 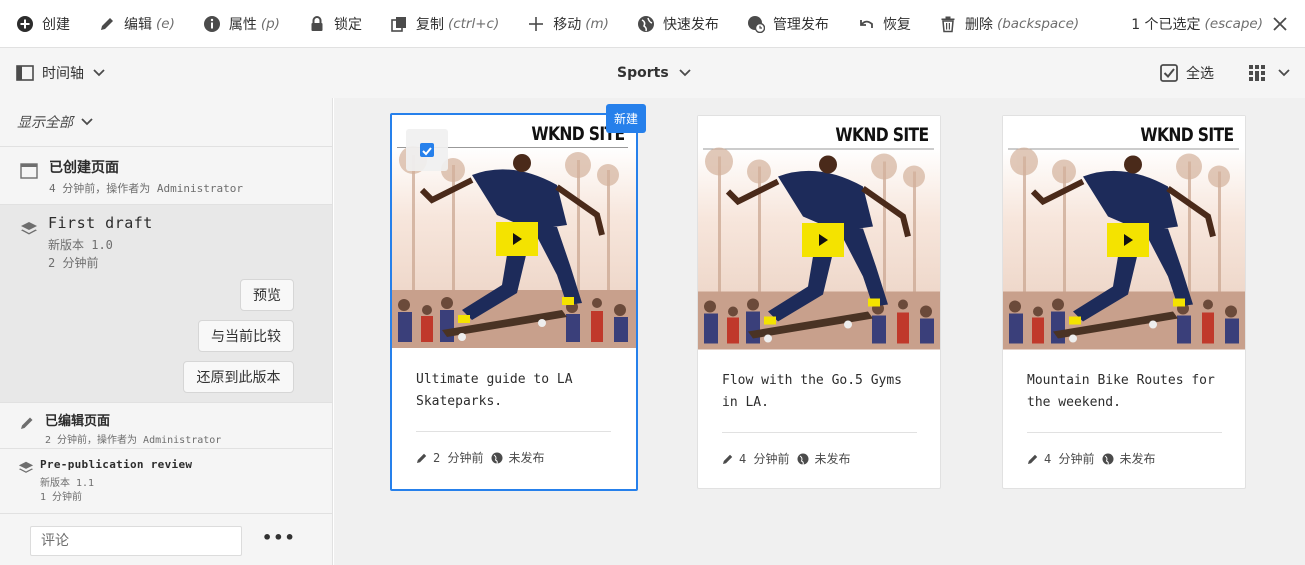 I want to click on manage-publication-label: 管理发布, so click(x=800, y=24).